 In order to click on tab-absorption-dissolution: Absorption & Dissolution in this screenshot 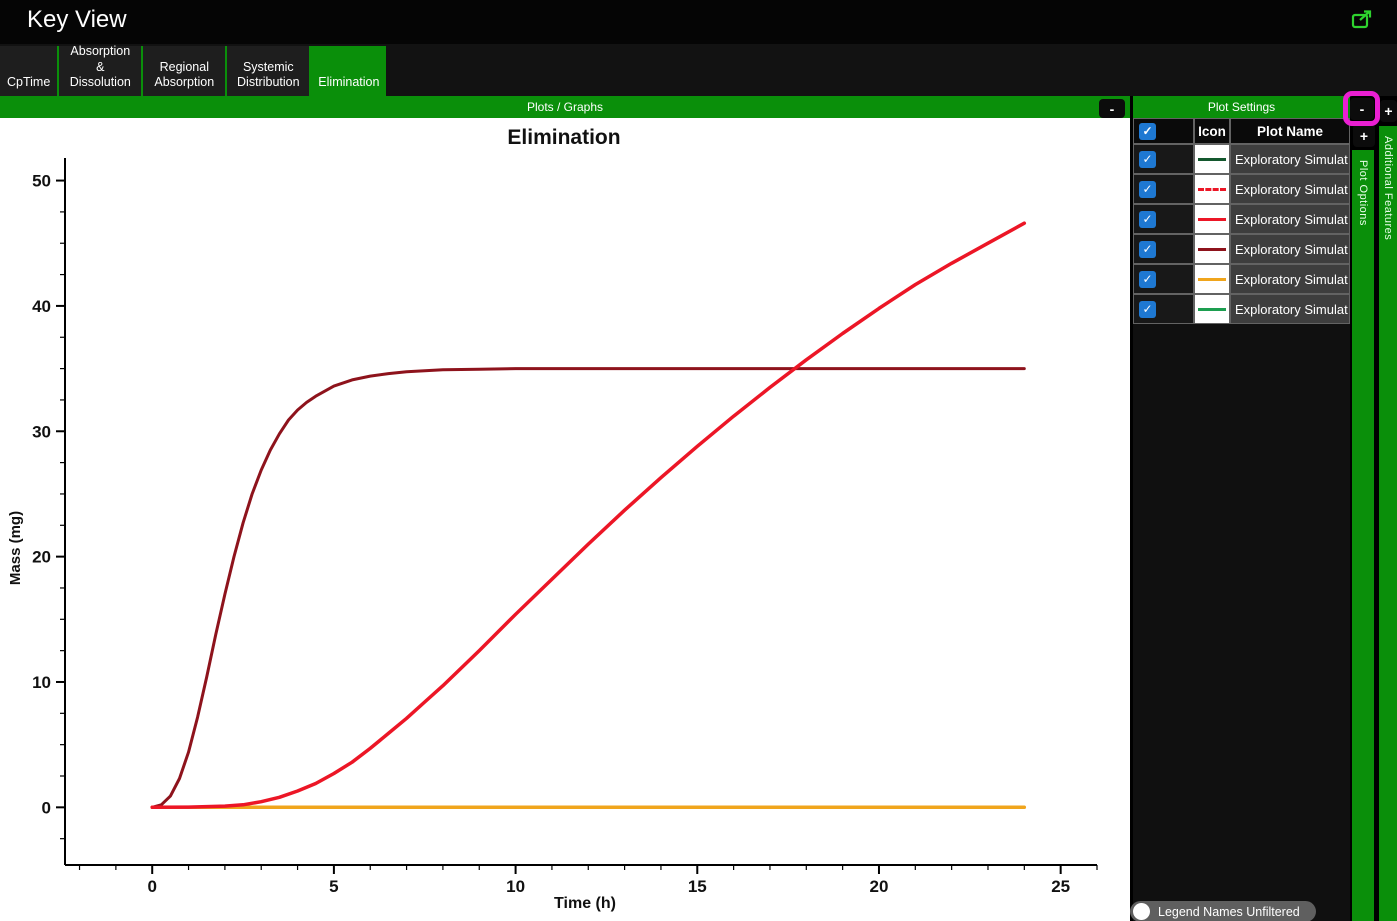, I will do `click(101, 70)`.